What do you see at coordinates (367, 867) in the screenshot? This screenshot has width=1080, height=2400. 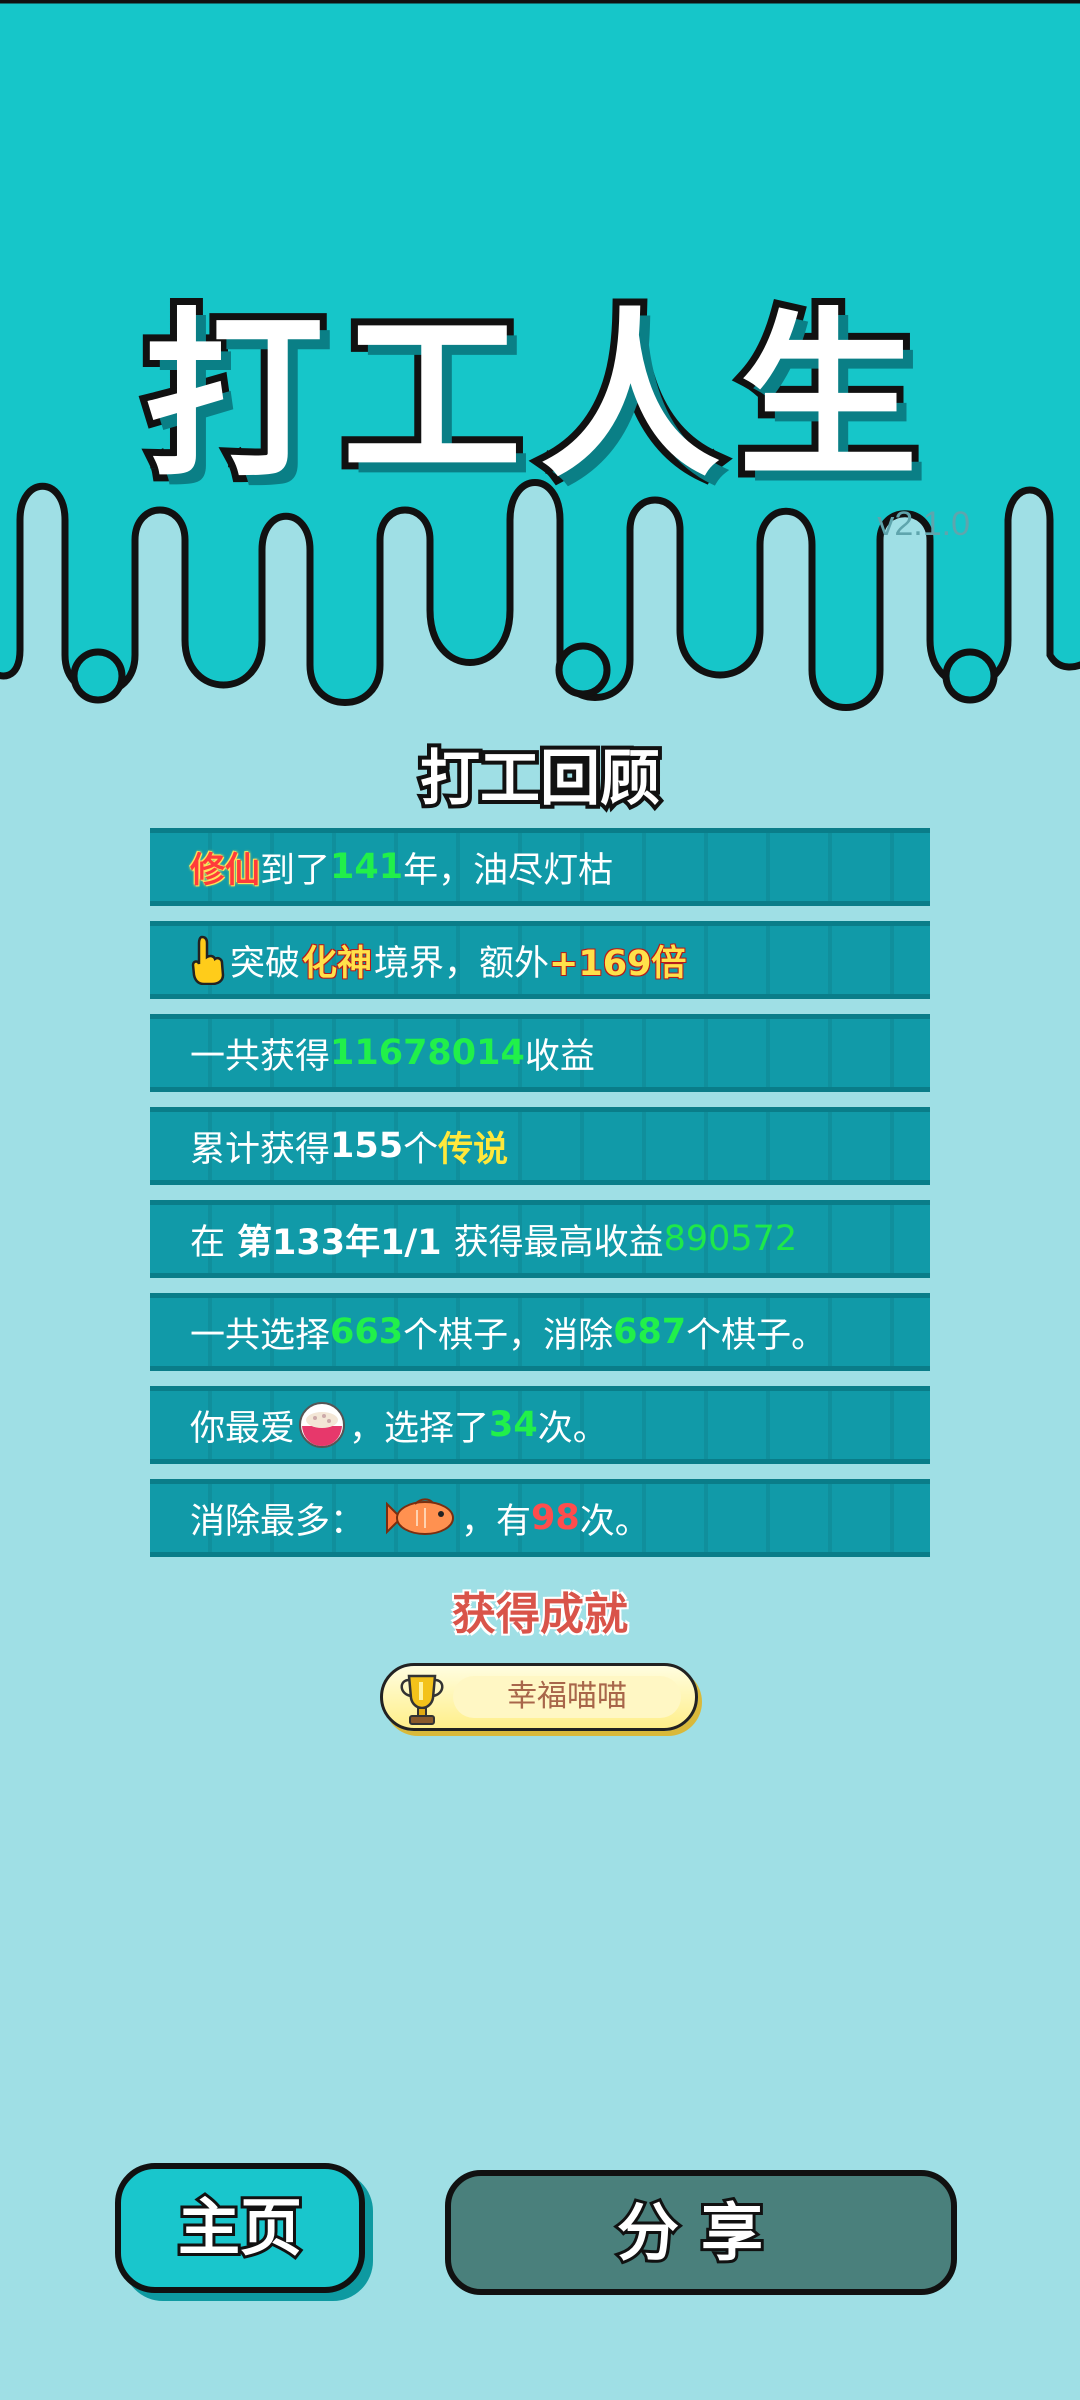 I see `years-value: 141` at bounding box center [367, 867].